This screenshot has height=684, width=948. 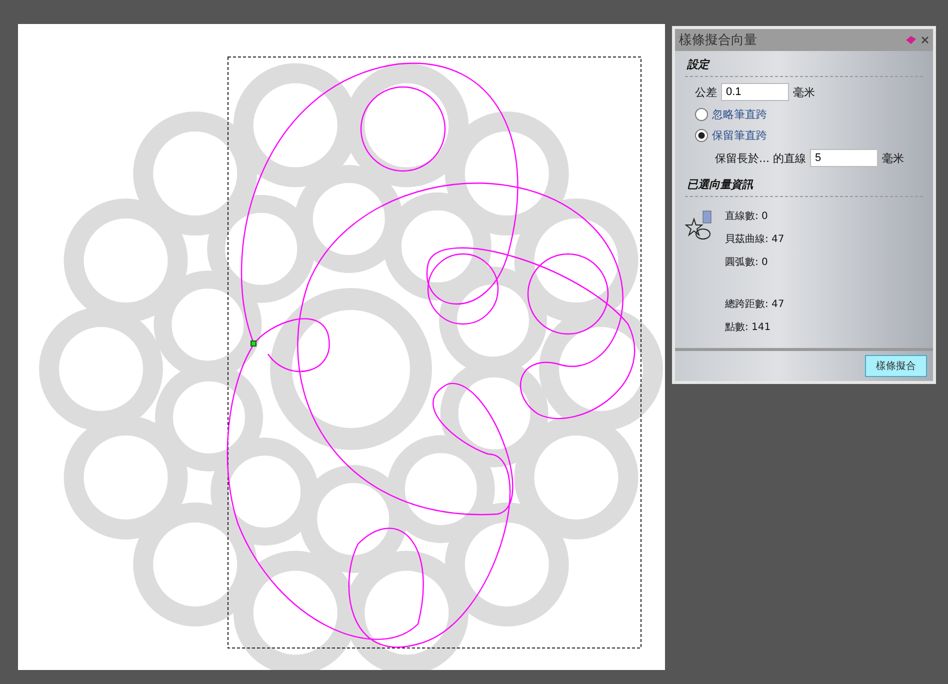 I want to click on radio-label: 保留筆直跨, so click(x=739, y=135).